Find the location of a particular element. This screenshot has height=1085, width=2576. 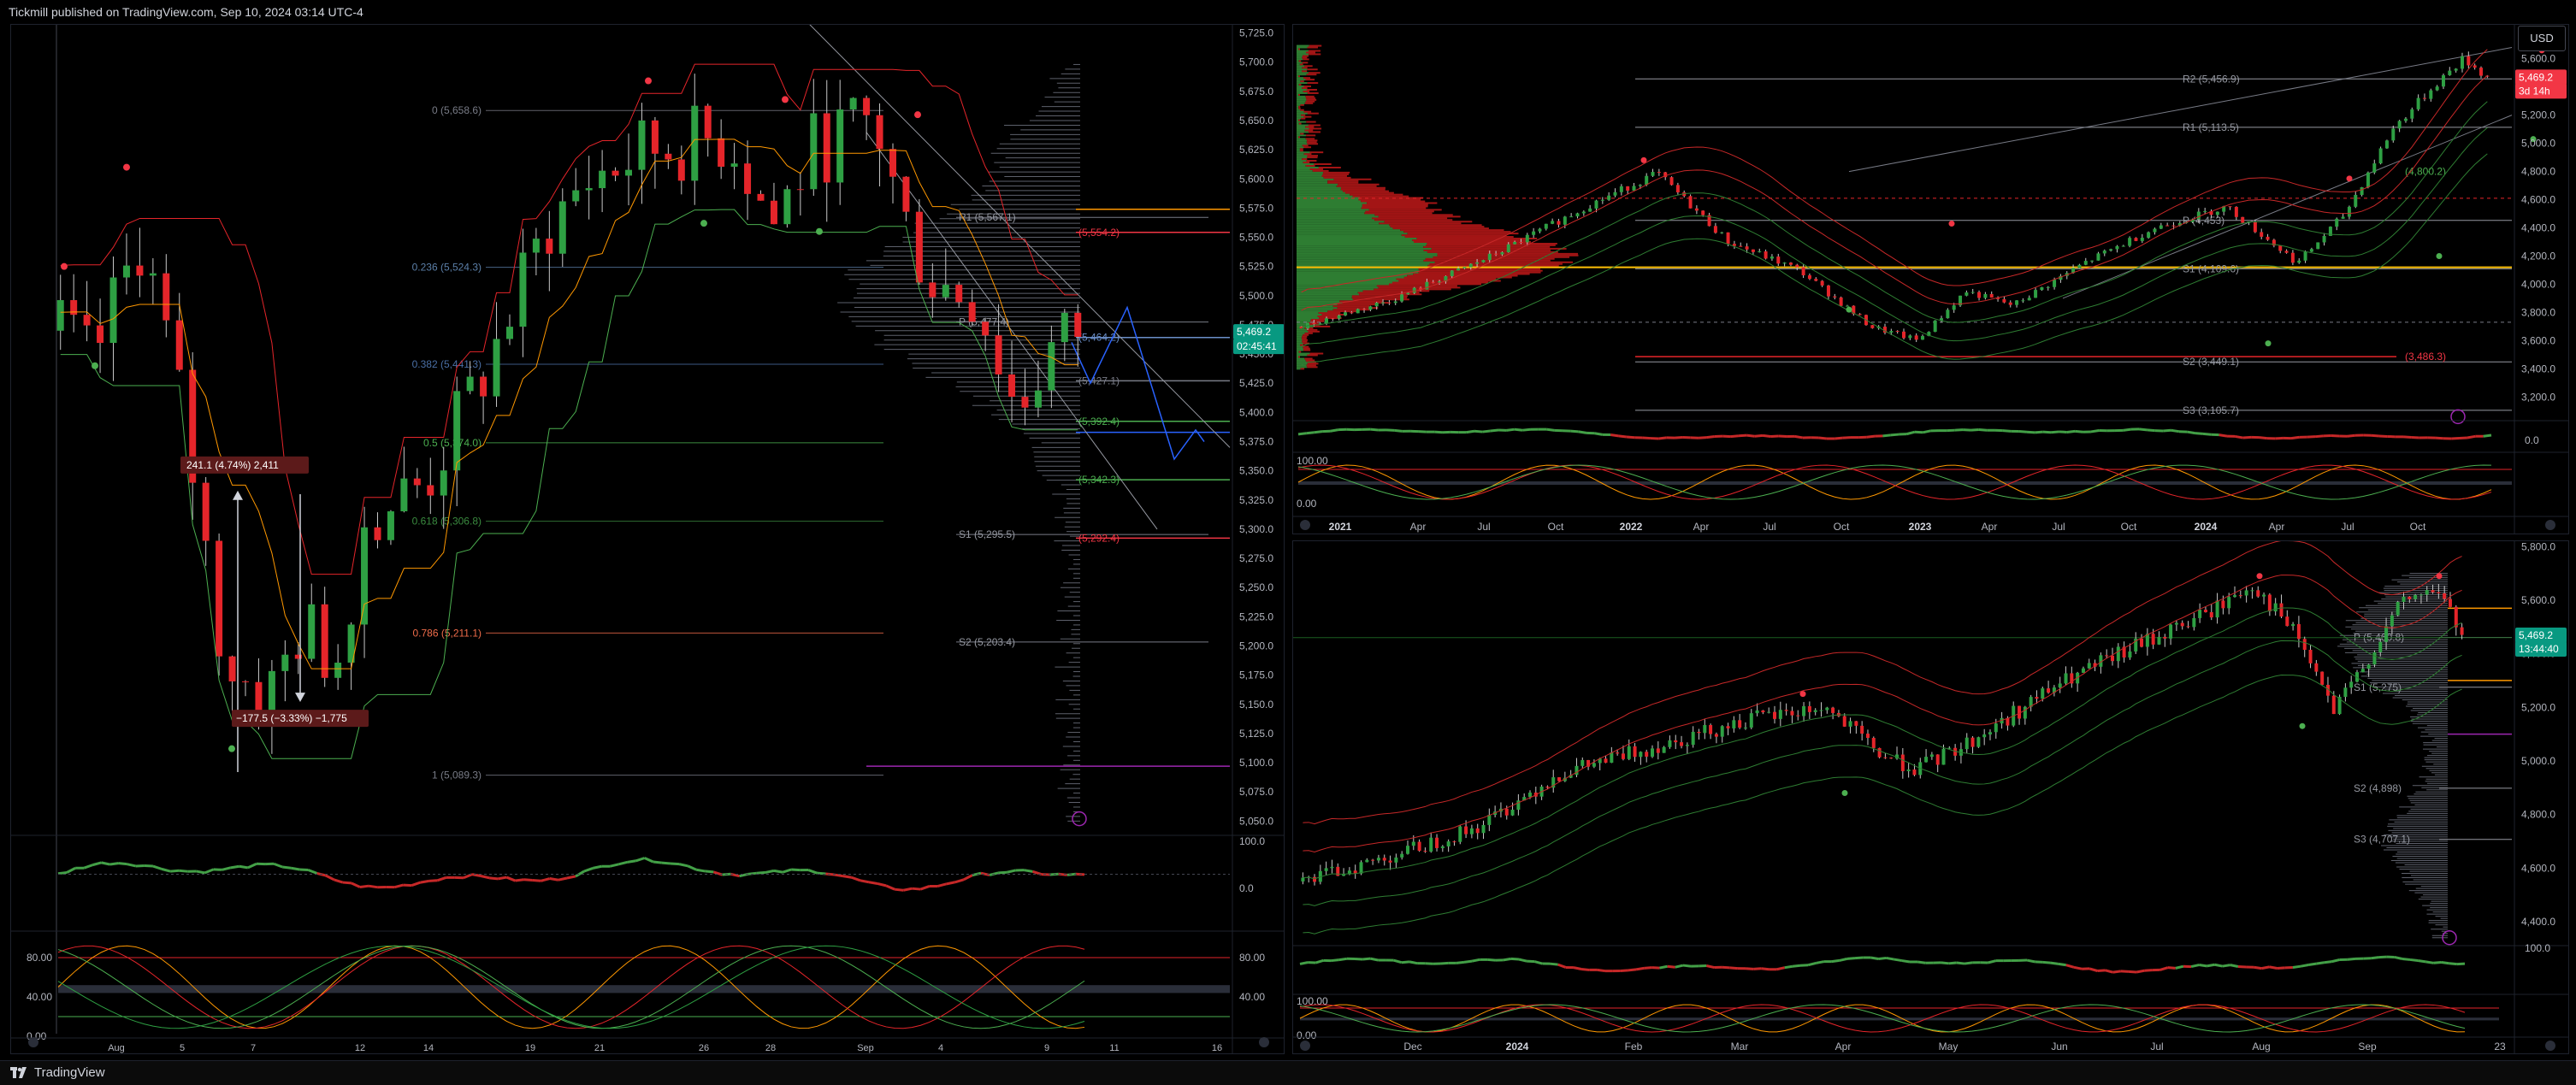

daily-rsi-pane: 100.0 is located at coordinates (1931, 958).